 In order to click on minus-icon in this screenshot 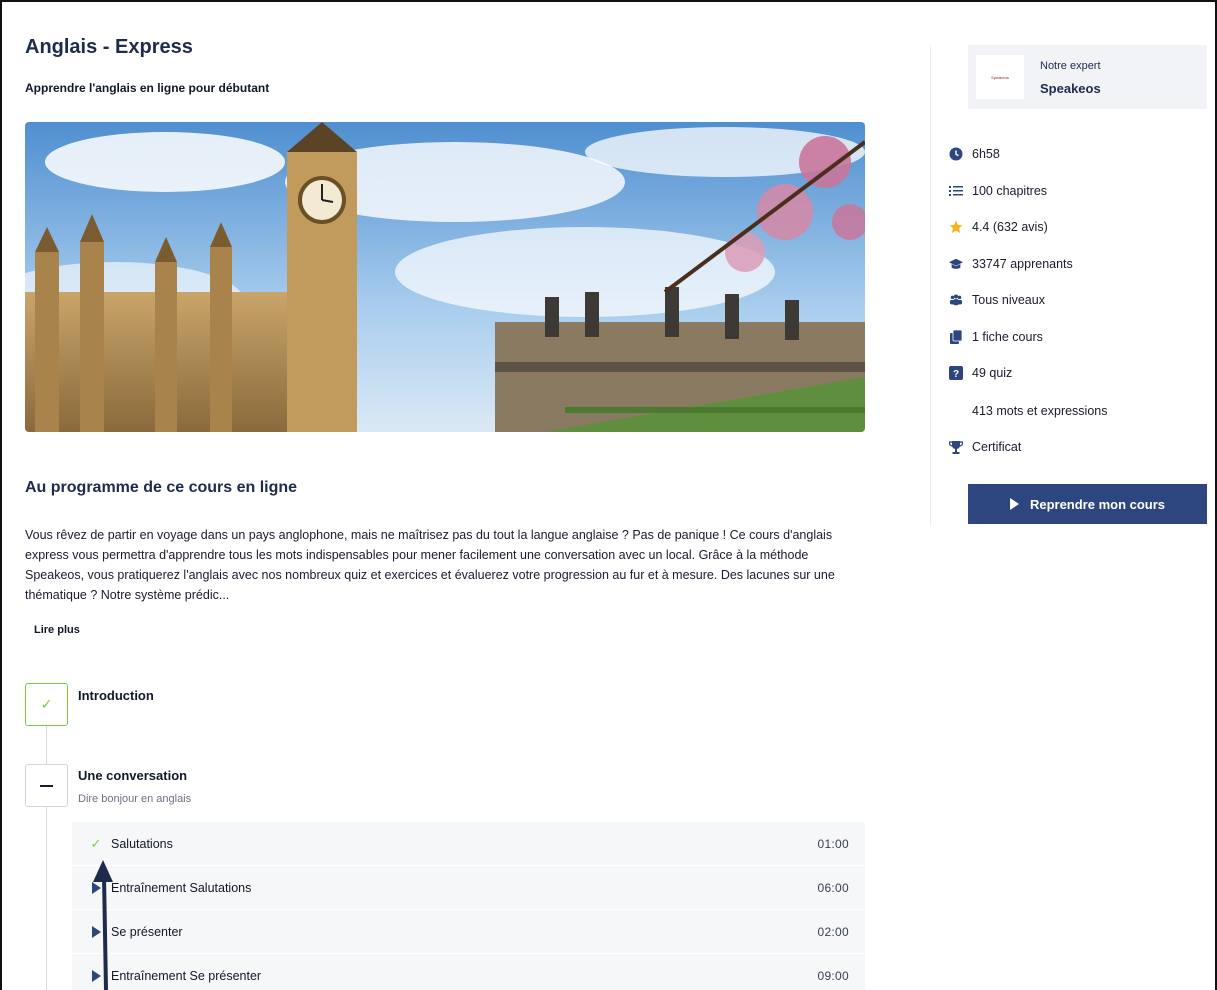, I will do `click(46, 785)`.